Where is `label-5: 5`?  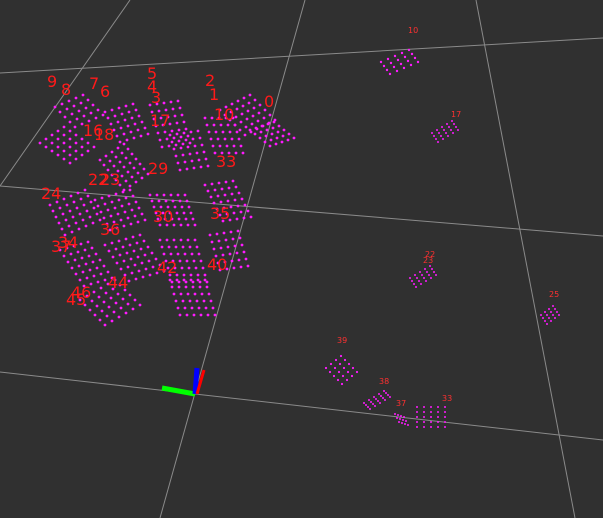
label-5: 5 is located at coordinates (152, 73).